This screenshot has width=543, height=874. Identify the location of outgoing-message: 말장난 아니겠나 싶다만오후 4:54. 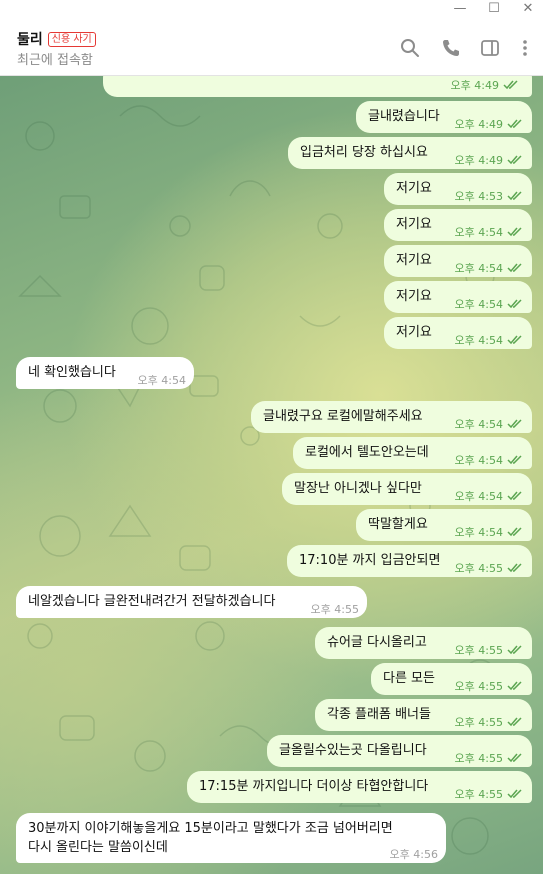
(407, 489).